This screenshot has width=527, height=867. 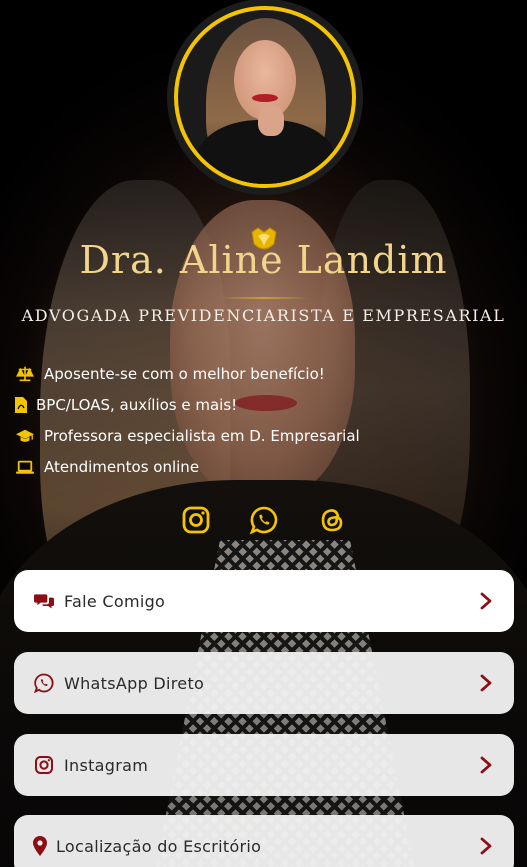 I want to click on title-divider, so click(x=264, y=298).